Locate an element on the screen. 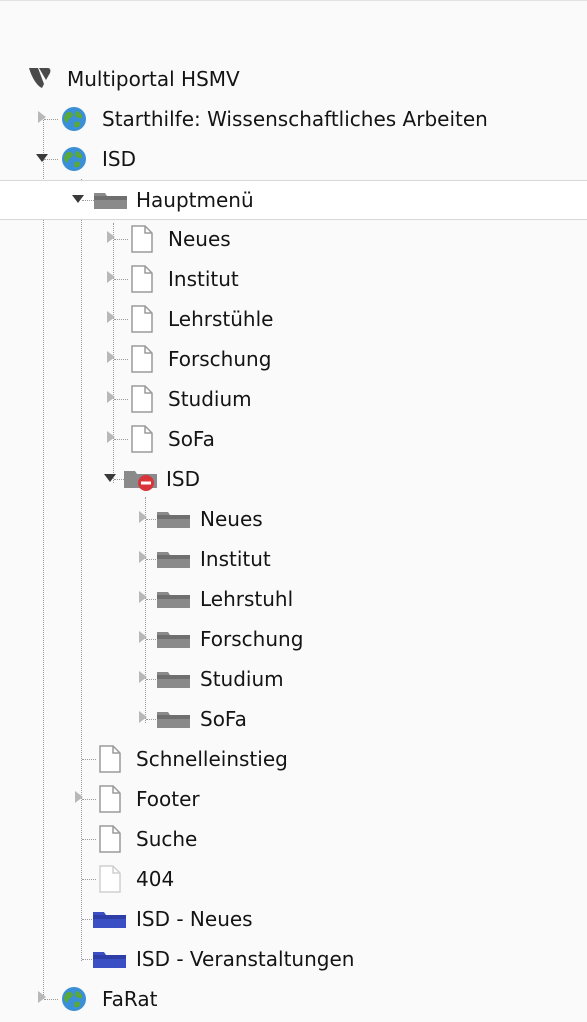 This screenshot has height=1022, width=587. tree-node-label: Lehrstühle is located at coordinates (221, 319).